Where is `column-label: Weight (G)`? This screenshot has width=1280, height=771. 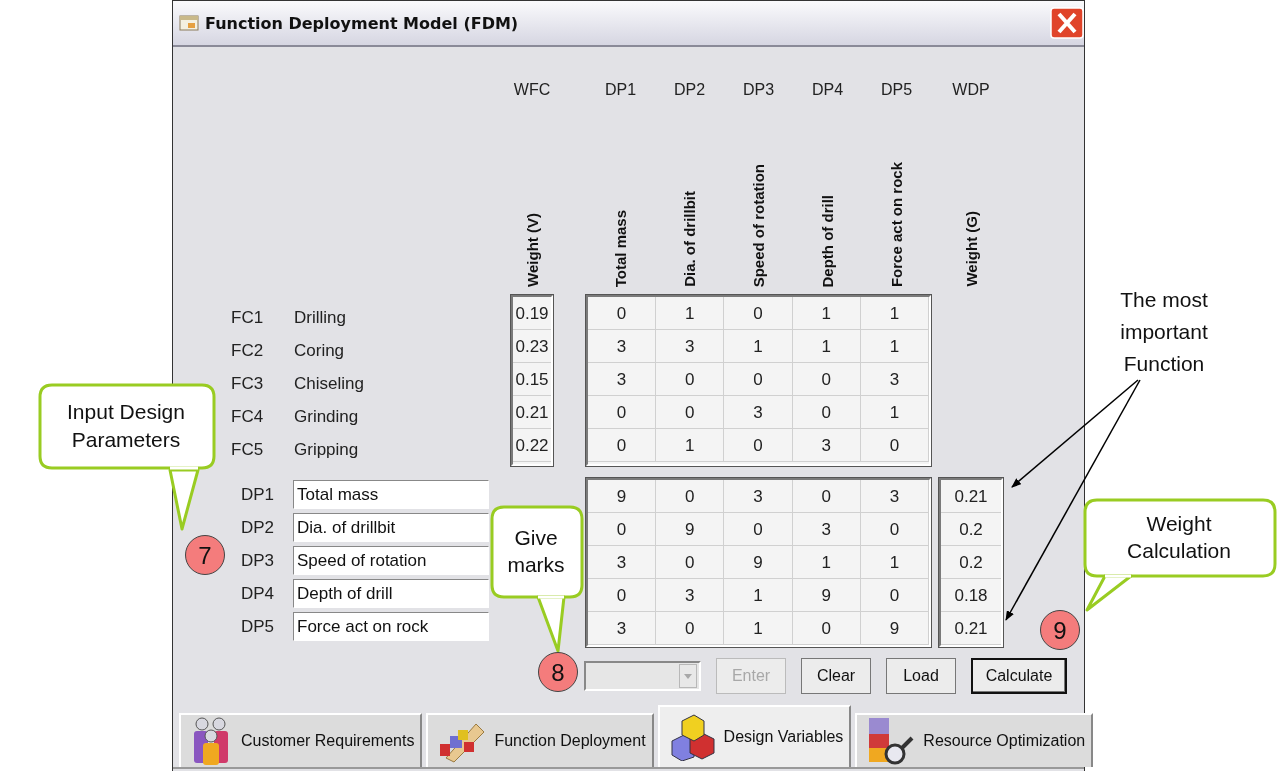 column-label: Weight (G) is located at coordinates (971, 249).